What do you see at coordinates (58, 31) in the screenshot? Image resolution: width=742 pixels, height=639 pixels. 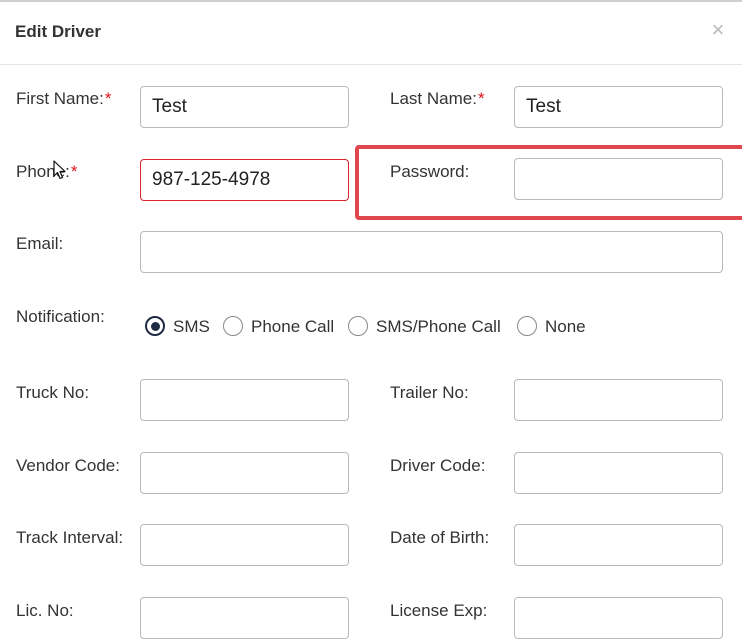 I see `modal-title: Edit Driver` at bounding box center [58, 31].